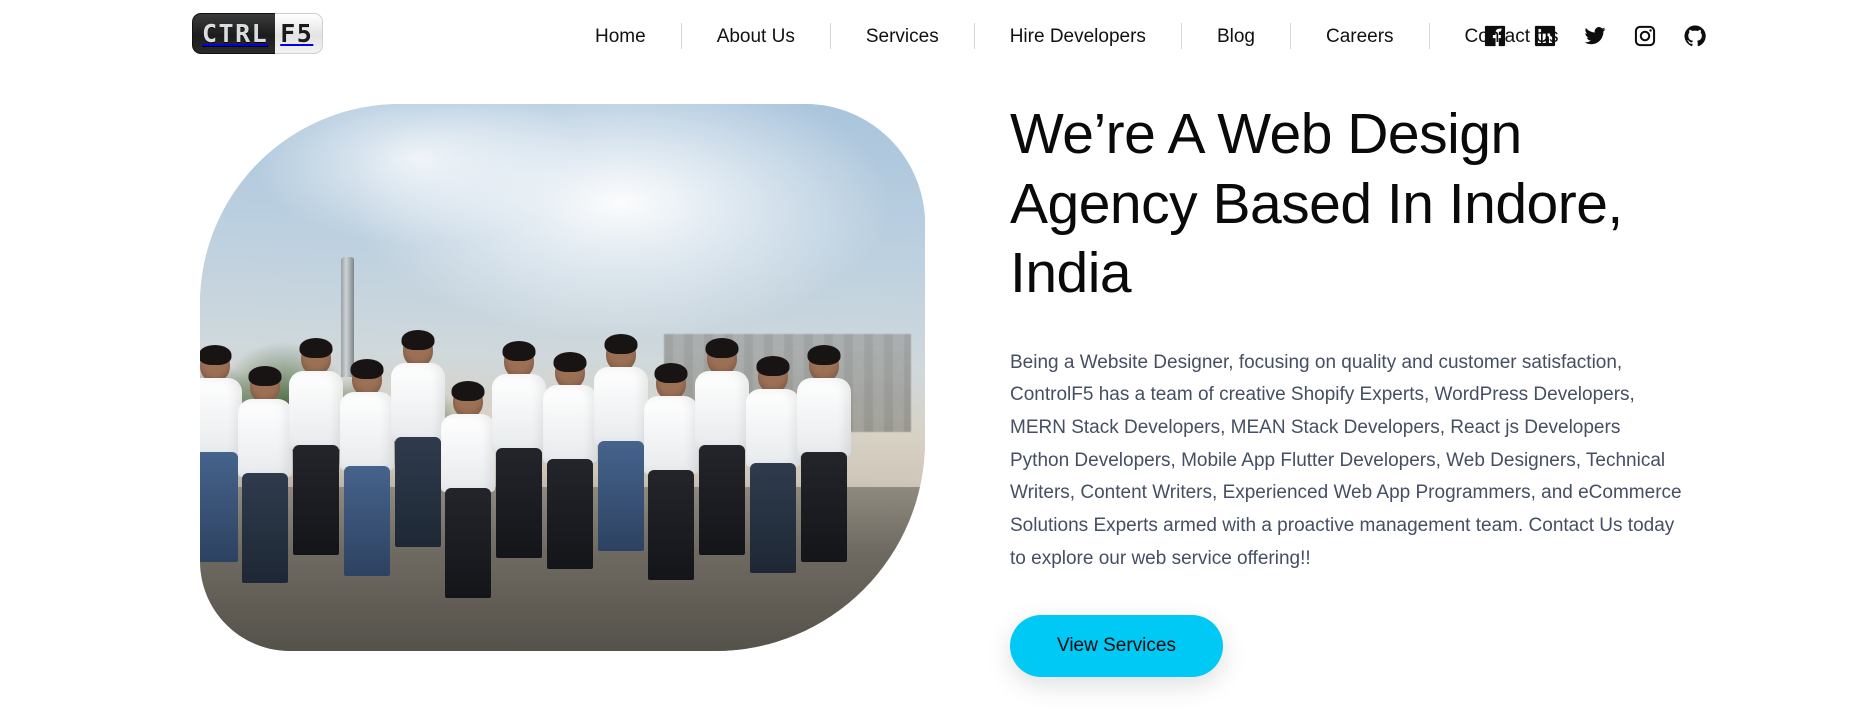  What do you see at coordinates (234, 33) in the screenshot?
I see `logo-text-ctrl: CTRL` at bounding box center [234, 33].